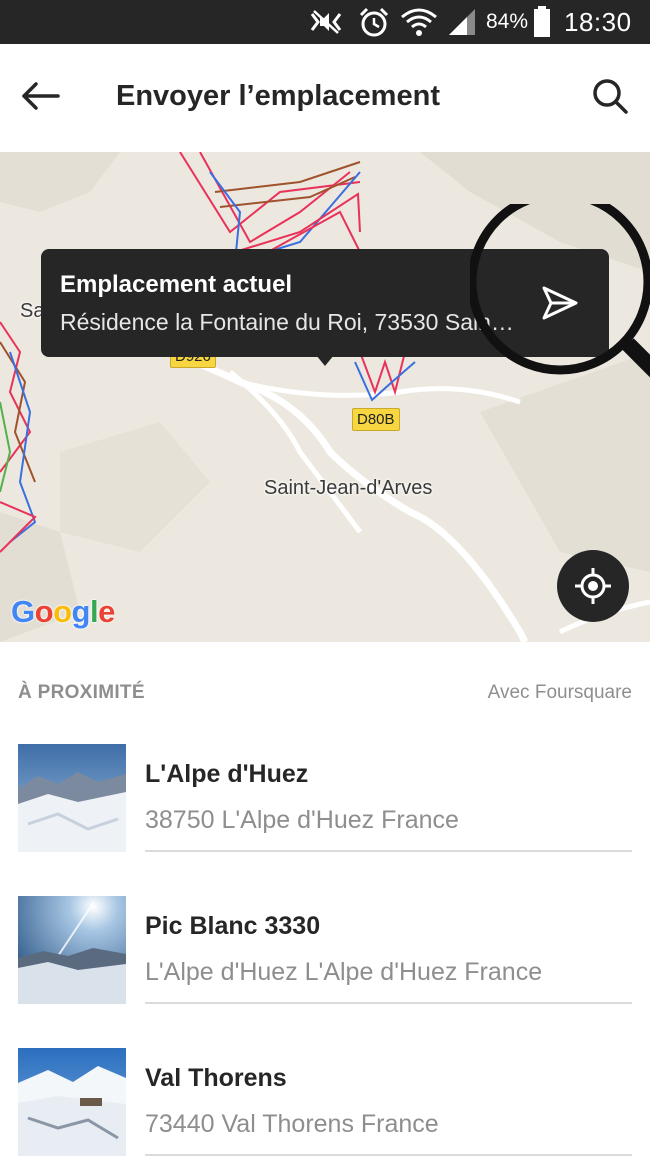 Image resolution: width=650 pixels, height=1156 pixels. Describe the element at coordinates (376, 419) in the screenshot. I see `road-badge-d80b: D80B` at that location.